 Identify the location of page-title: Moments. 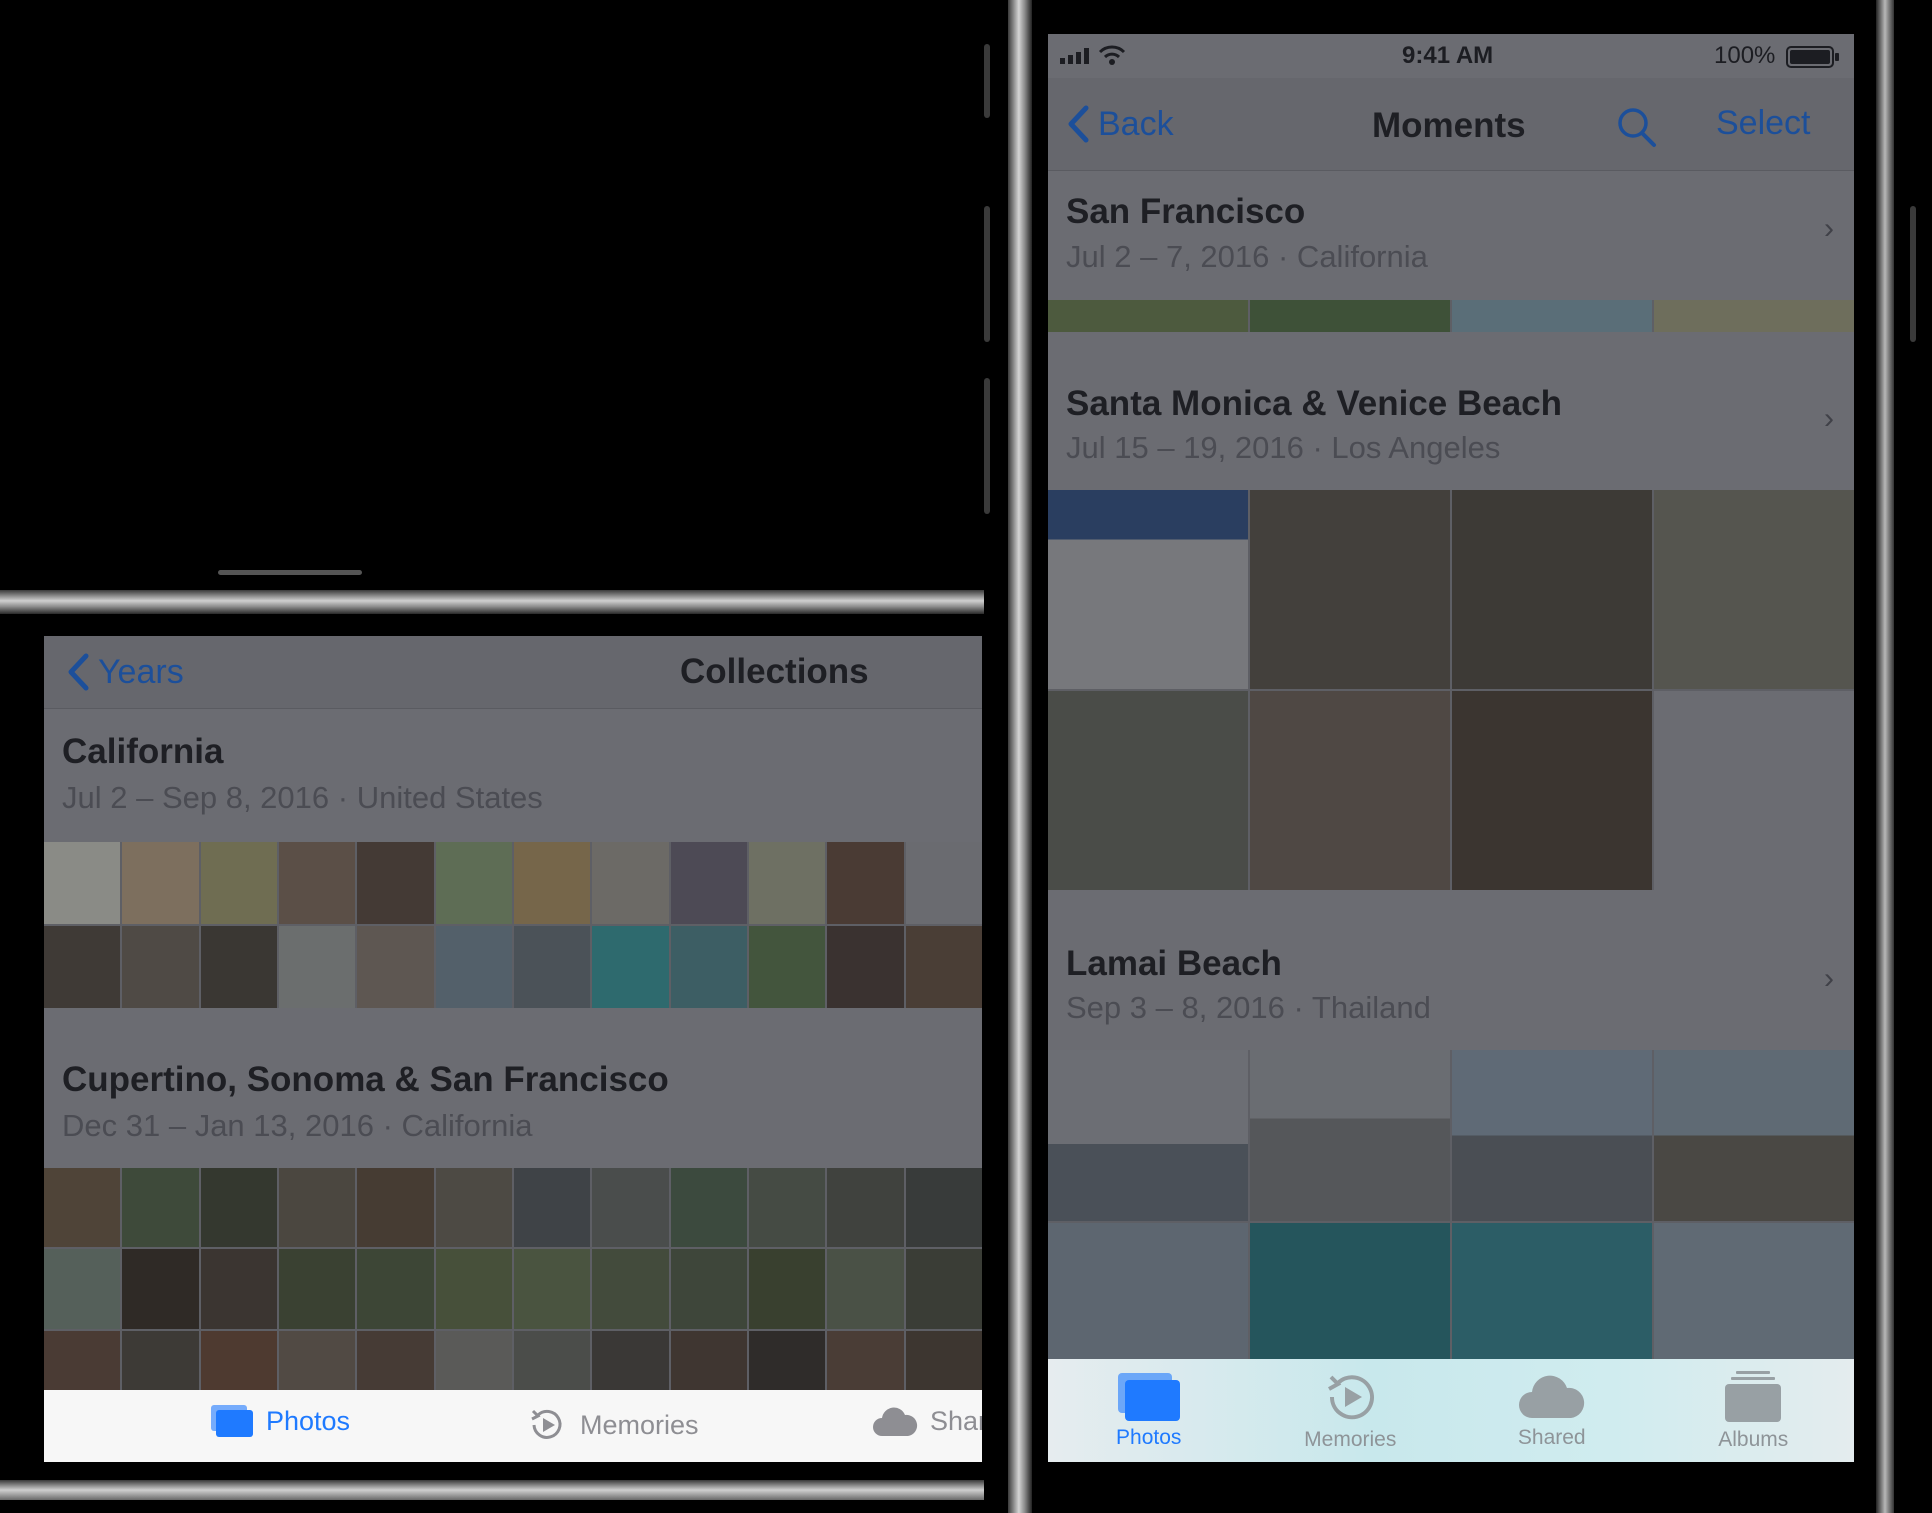
(1449, 125).